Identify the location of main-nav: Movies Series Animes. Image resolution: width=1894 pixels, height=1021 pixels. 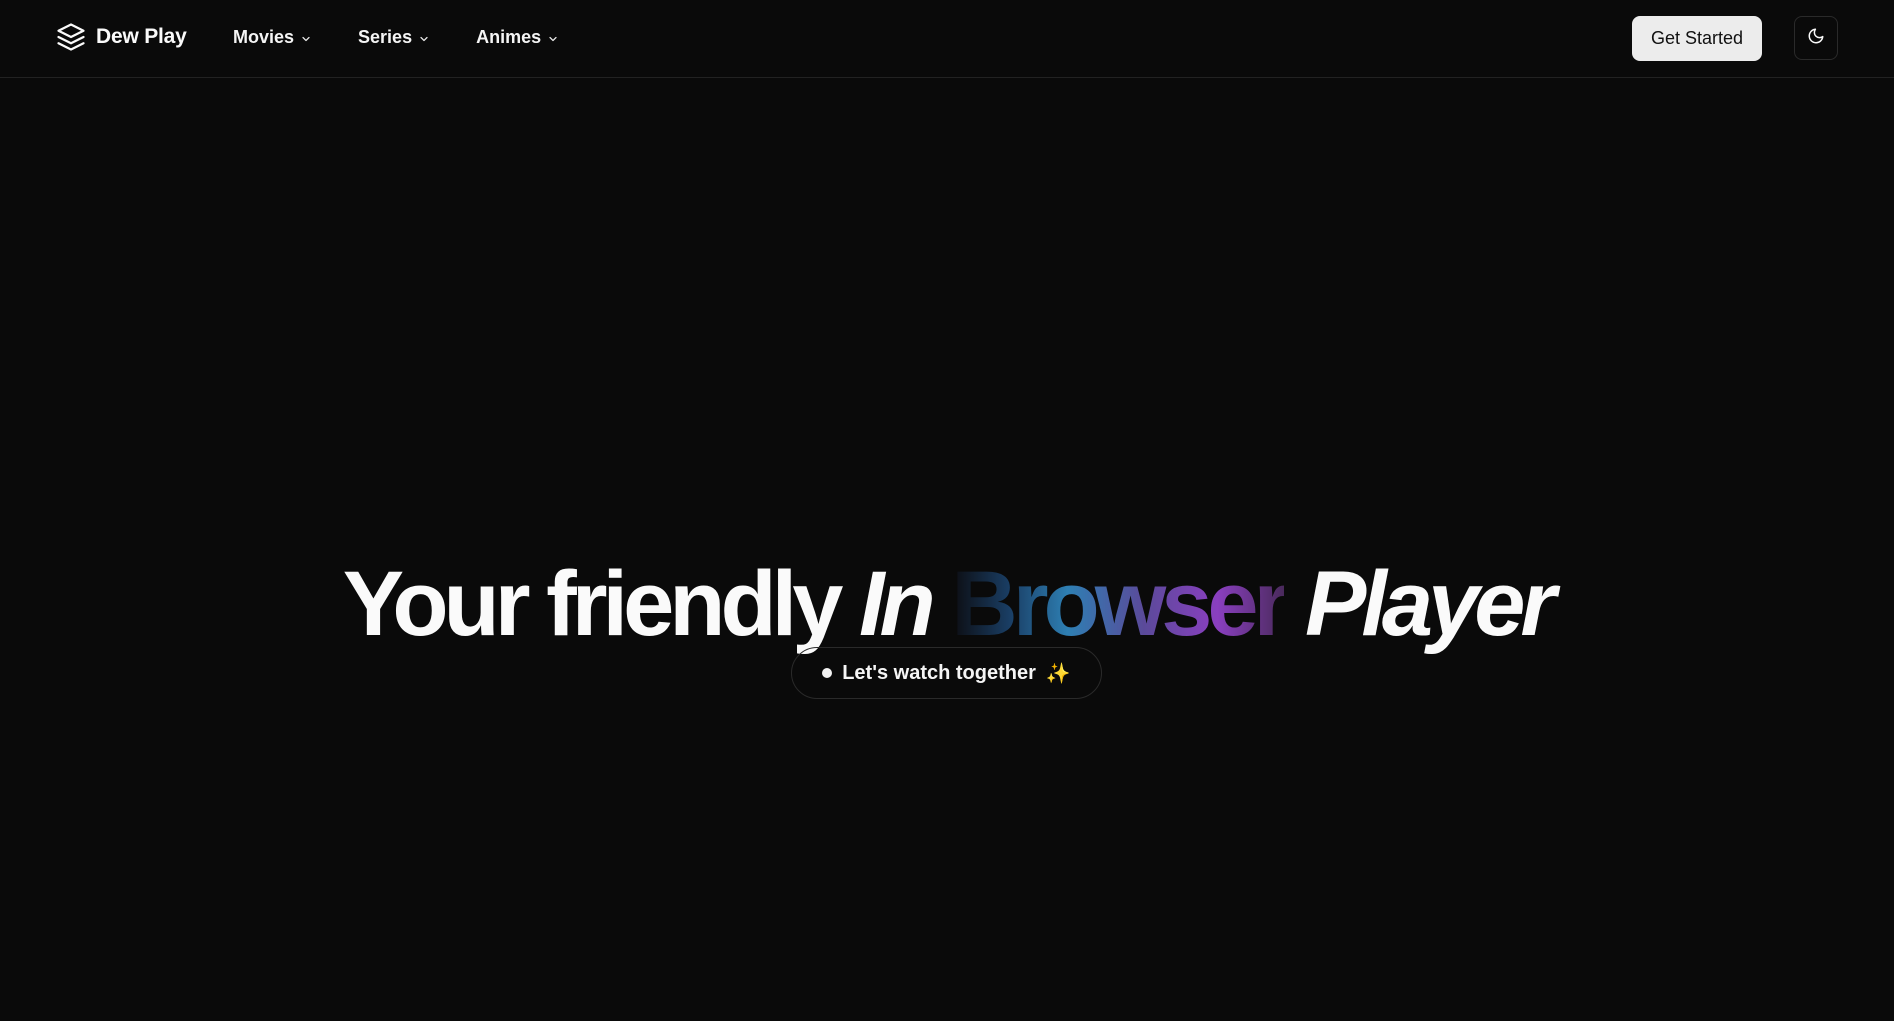
(419, 37).